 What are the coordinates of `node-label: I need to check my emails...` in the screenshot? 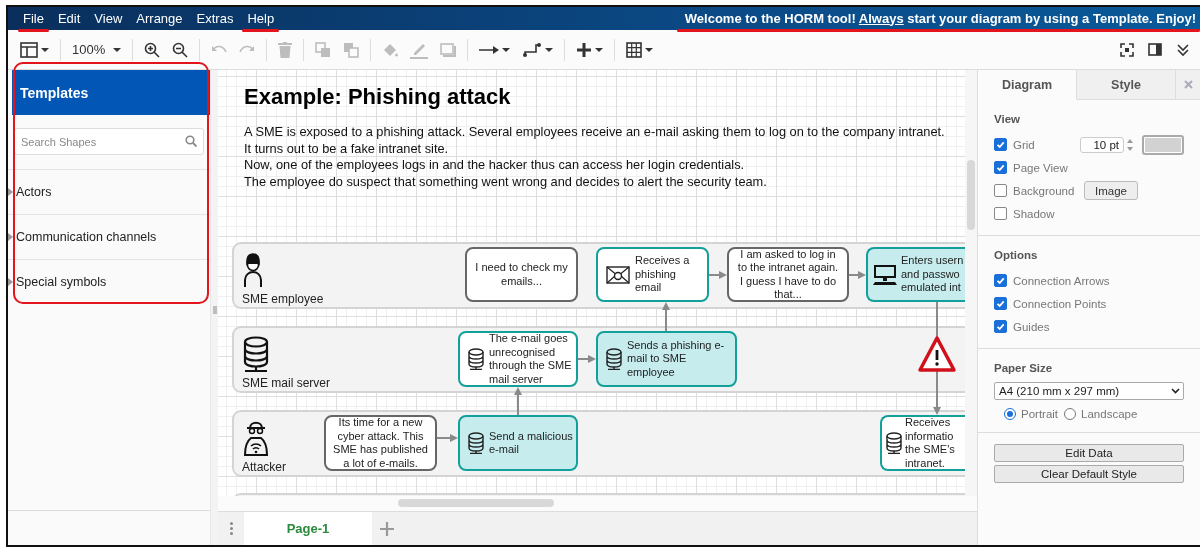 It's located at (521, 274).